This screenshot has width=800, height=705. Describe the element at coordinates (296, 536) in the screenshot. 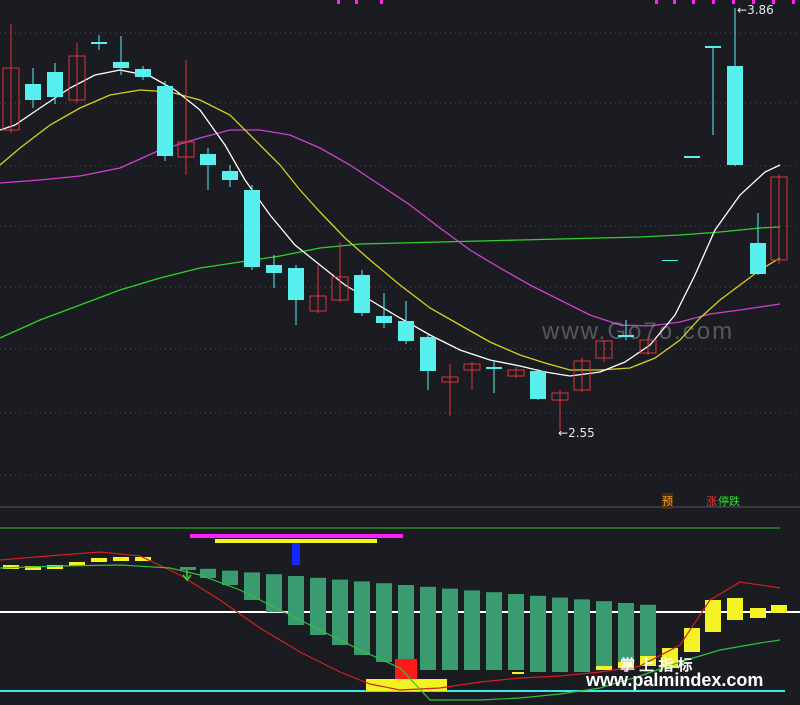

I see `magenta-signal` at that location.